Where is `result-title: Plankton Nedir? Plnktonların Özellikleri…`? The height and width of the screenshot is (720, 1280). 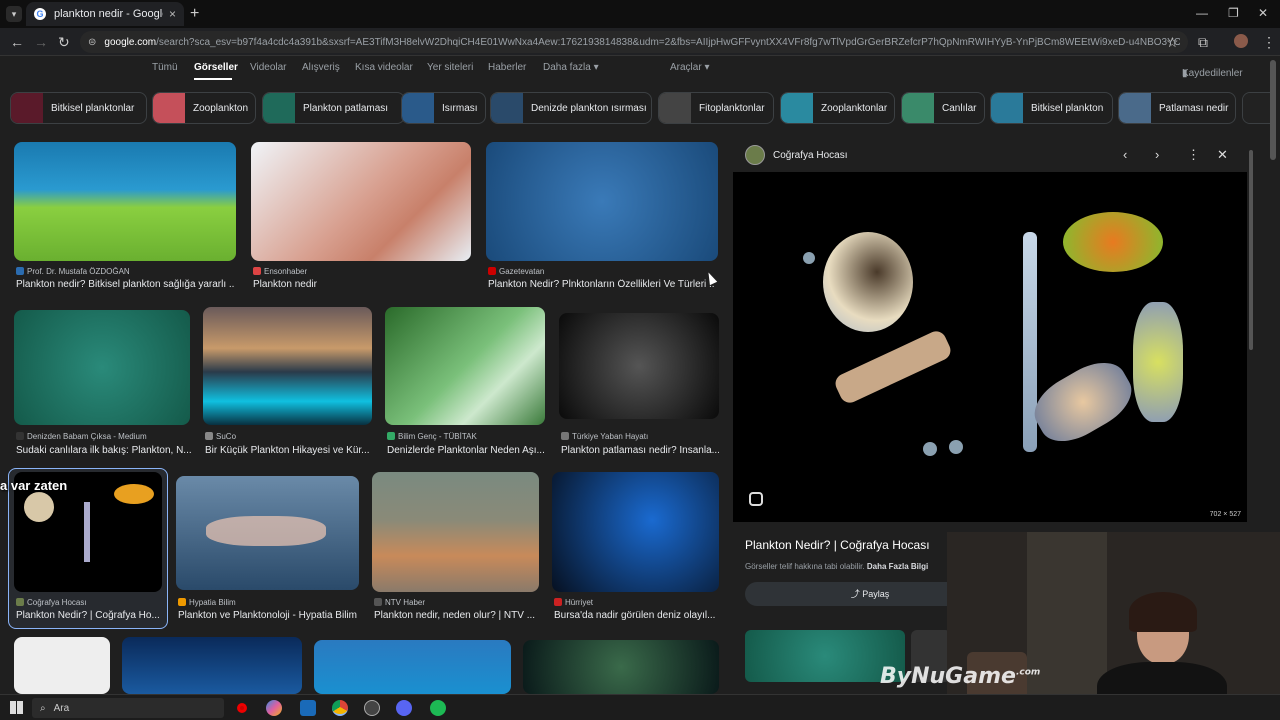
result-title: Plankton Nedir? Plnktonların Özellikleri… is located at coordinates (601, 284).